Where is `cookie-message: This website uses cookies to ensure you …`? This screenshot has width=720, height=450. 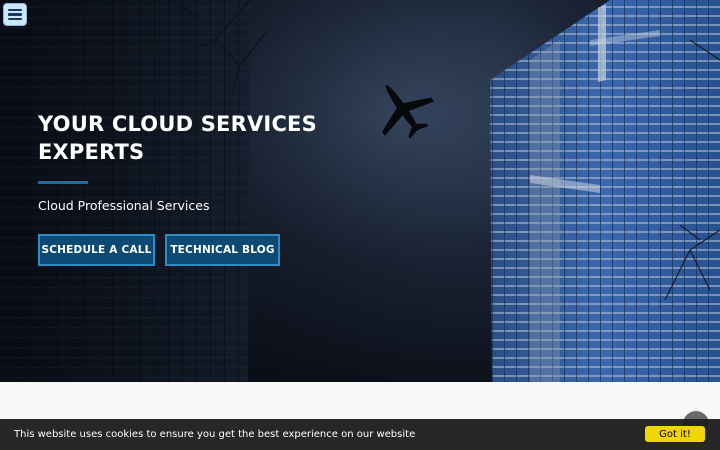
cookie-message: This website uses cookies to ensure you … is located at coordinates (215, 434).